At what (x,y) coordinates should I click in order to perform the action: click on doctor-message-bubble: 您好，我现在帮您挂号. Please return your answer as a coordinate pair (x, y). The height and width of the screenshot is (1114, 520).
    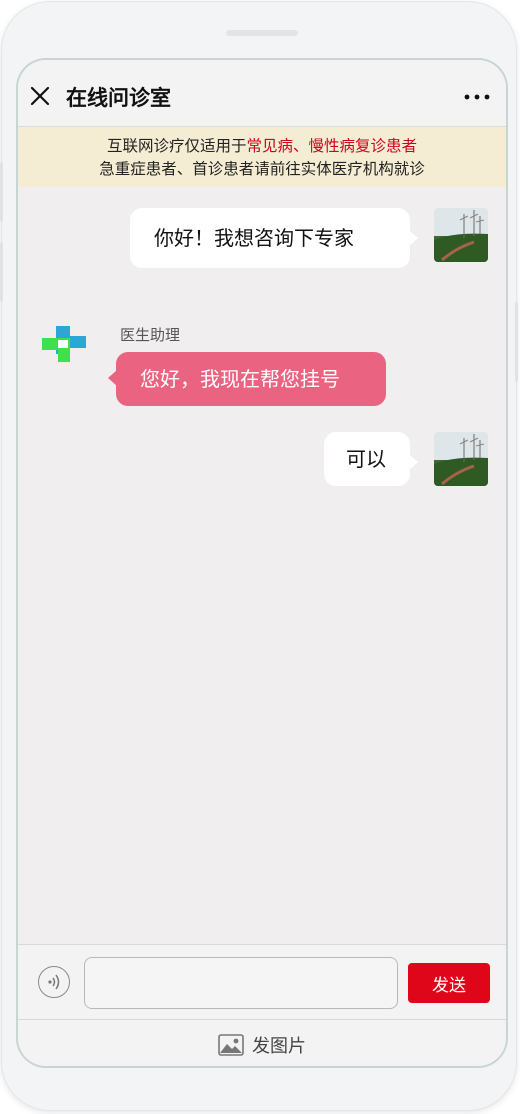
    Looking at the image, I should click on (247, 379).